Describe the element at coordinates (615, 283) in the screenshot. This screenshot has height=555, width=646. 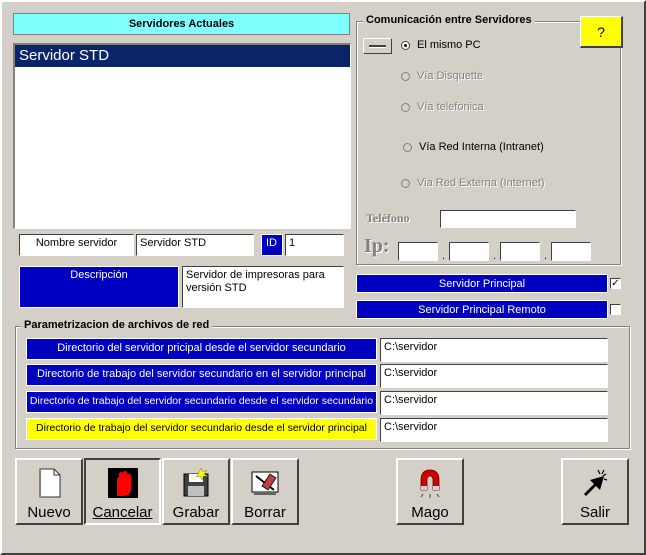
I see `principal-server-checkbox: ✓` at that location.